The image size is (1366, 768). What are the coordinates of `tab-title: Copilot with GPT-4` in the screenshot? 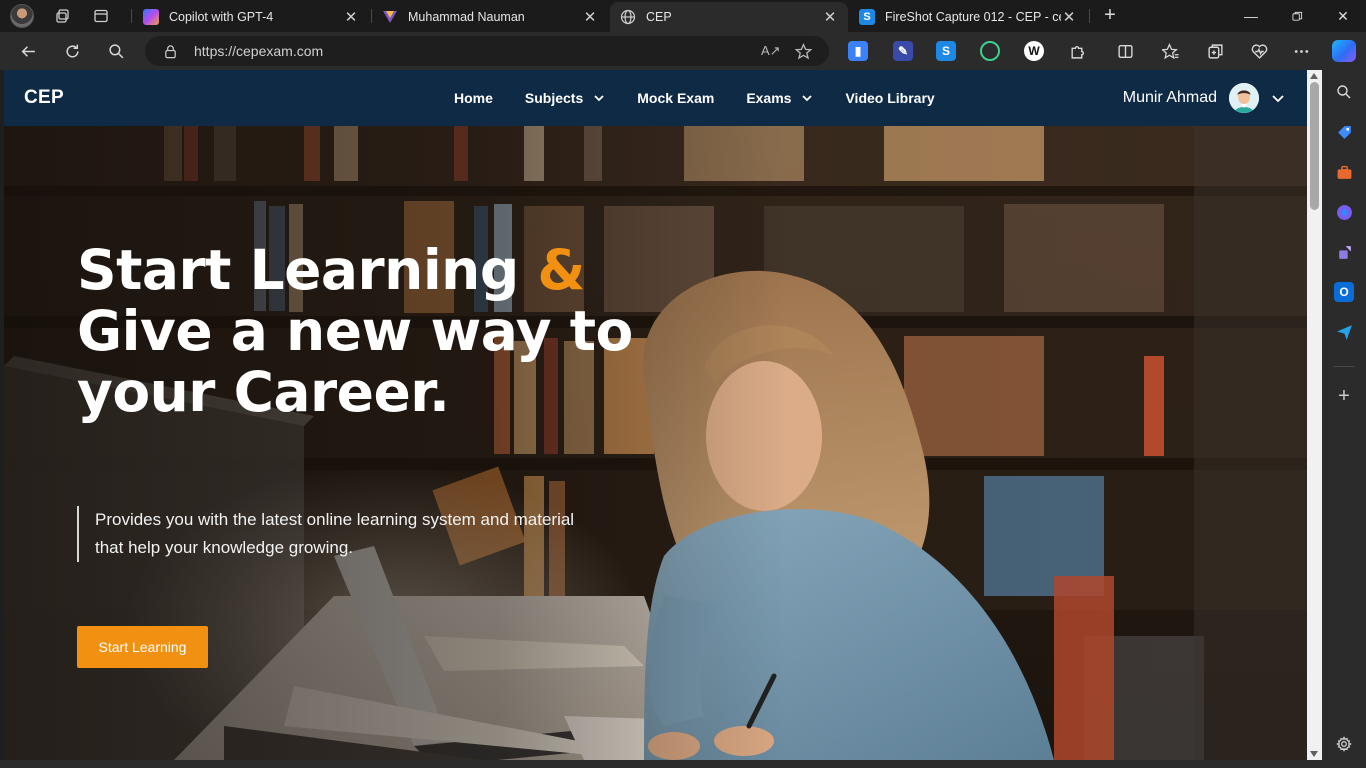 It's located at (221, 17).